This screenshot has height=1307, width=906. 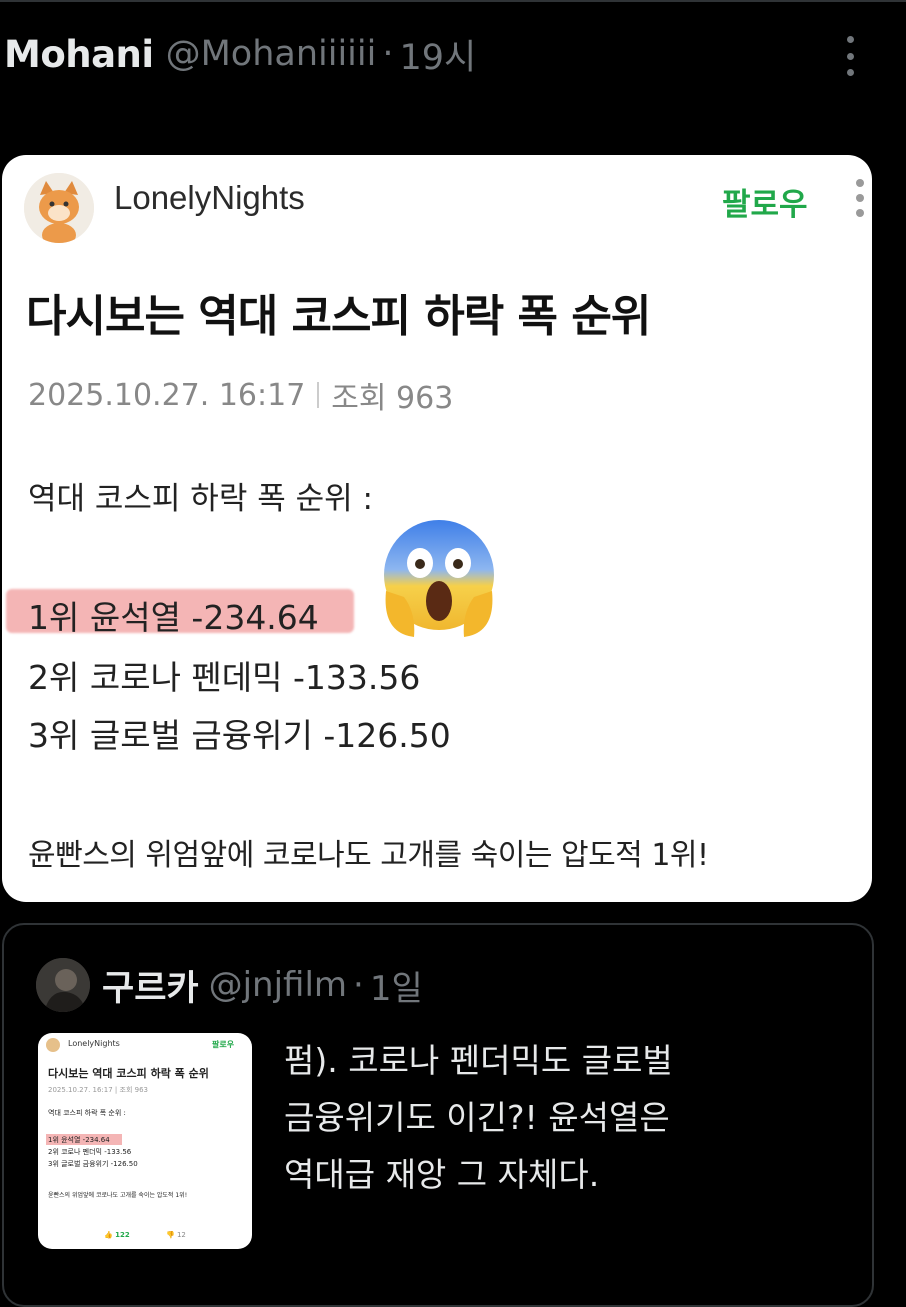 What do you see at coordinates (94, 1043) in the screenshot?
I see `thumb-author: LonelyNights` at bounding box center [94, 1043].